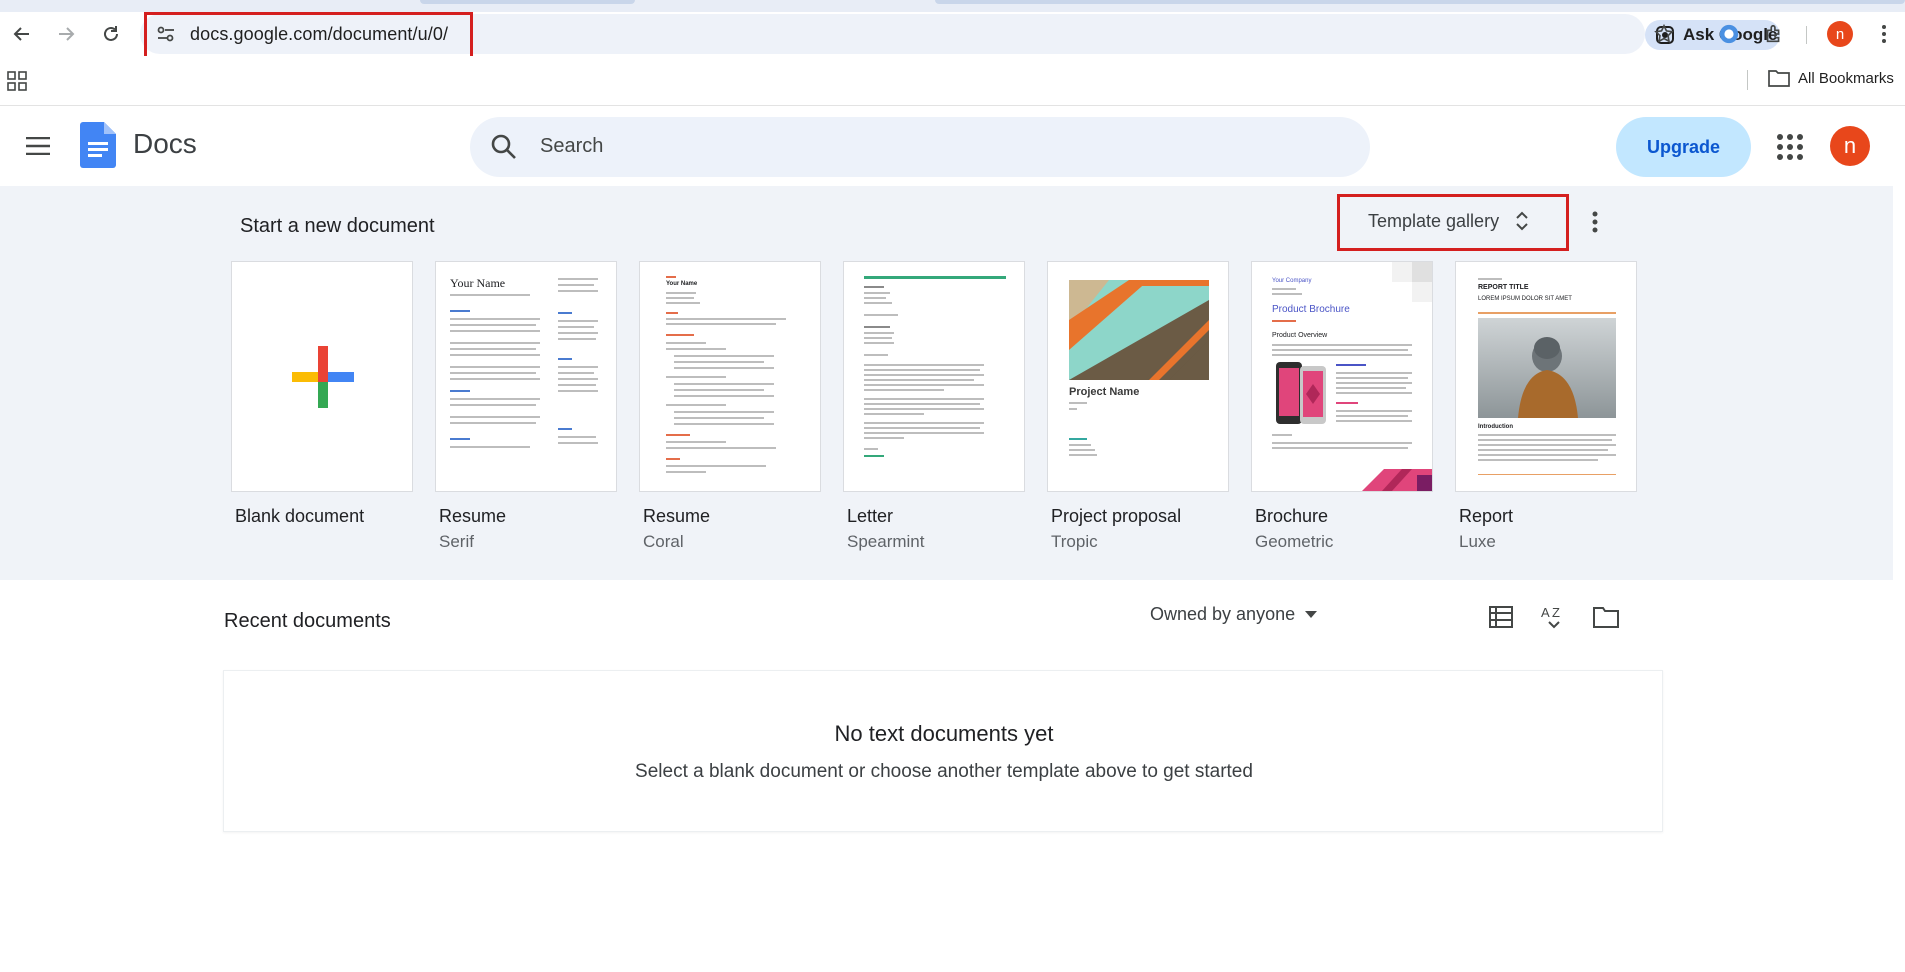 The width and height of the screenshot is (1905, 972). I want to click on reload-button, so click(111, 34).